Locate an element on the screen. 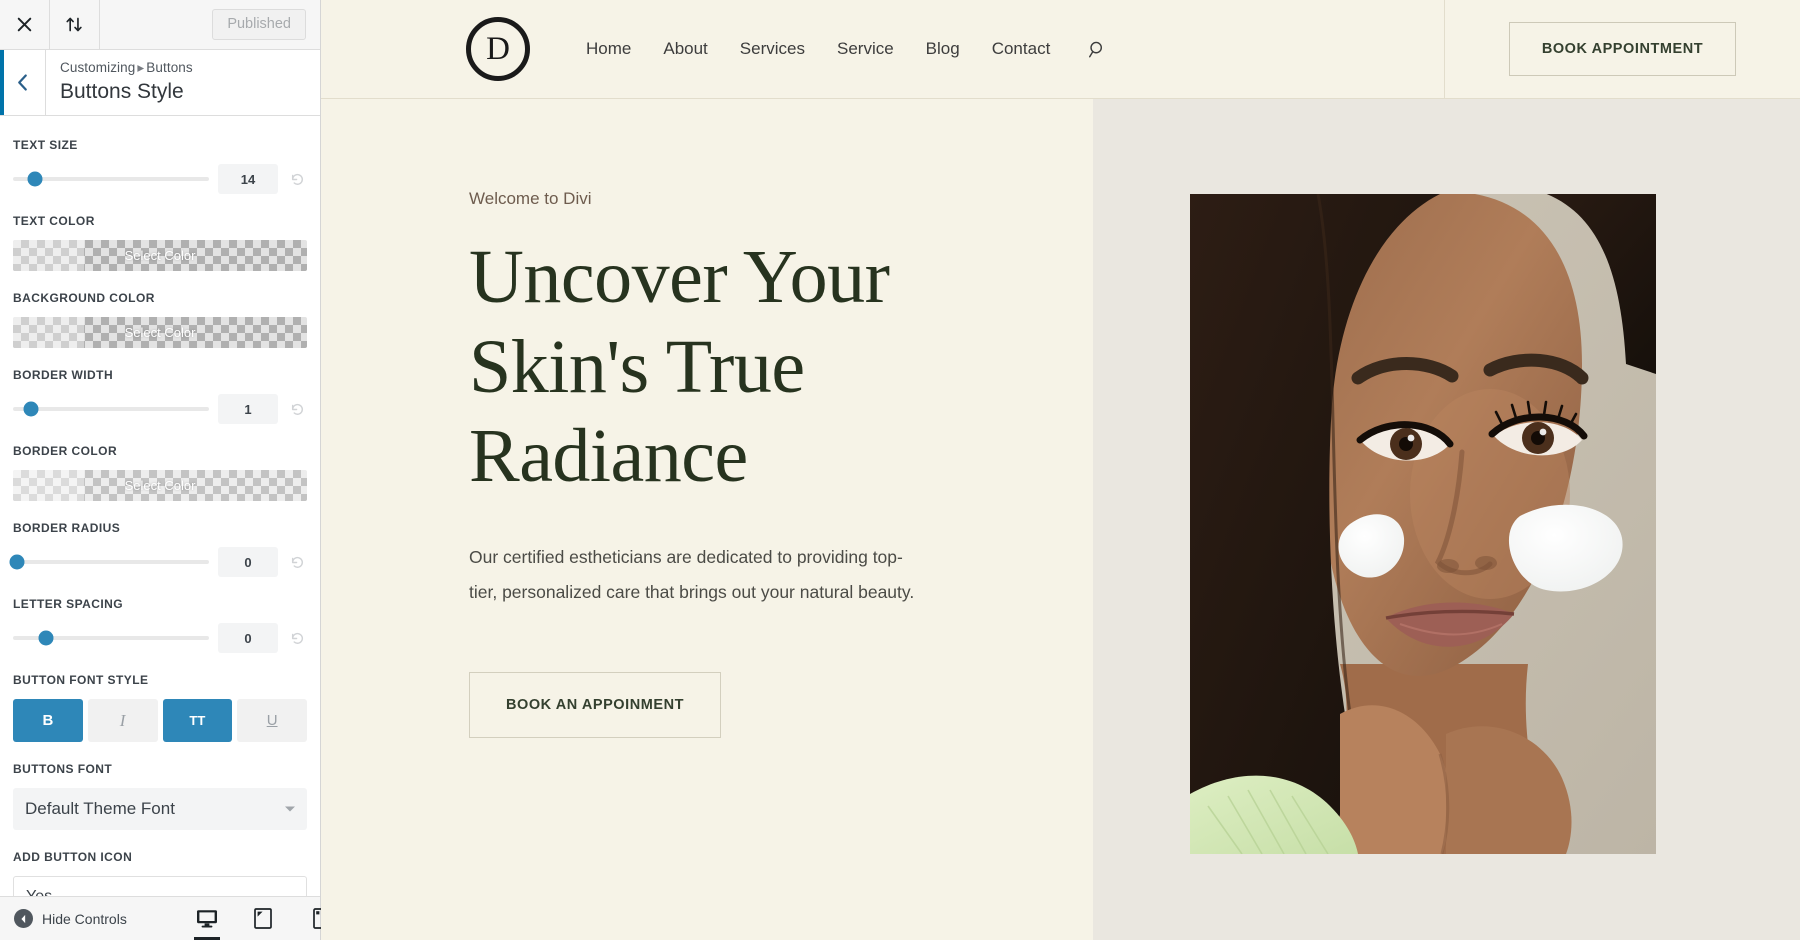 This screenshot has width=1800, height=940. uppercase-toggle: TT is located at coordinates (197, 720).